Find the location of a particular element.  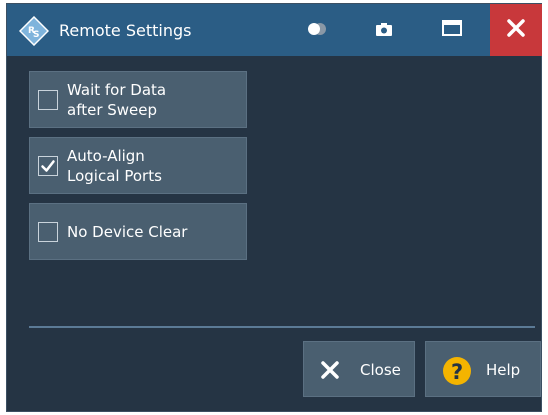

option-no-device-clear: No Device Clear is located at coordinates (138, 231).